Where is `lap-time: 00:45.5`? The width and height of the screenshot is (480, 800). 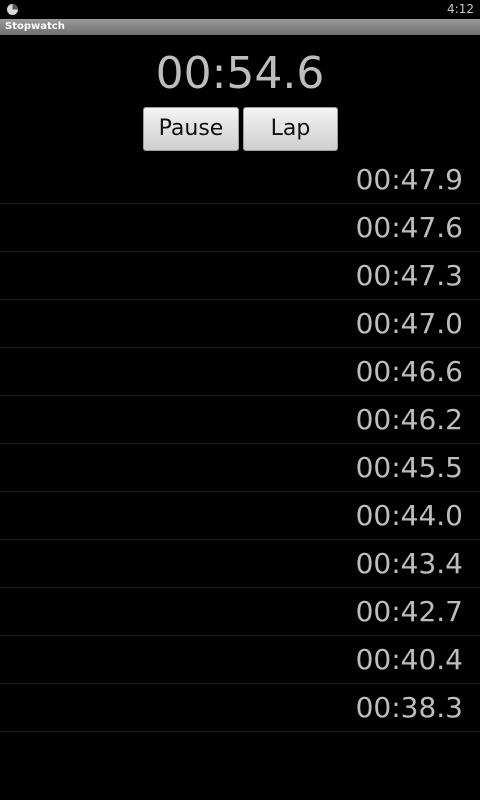 lap-time: 00:45.5 is located at coordinates (409, 467).